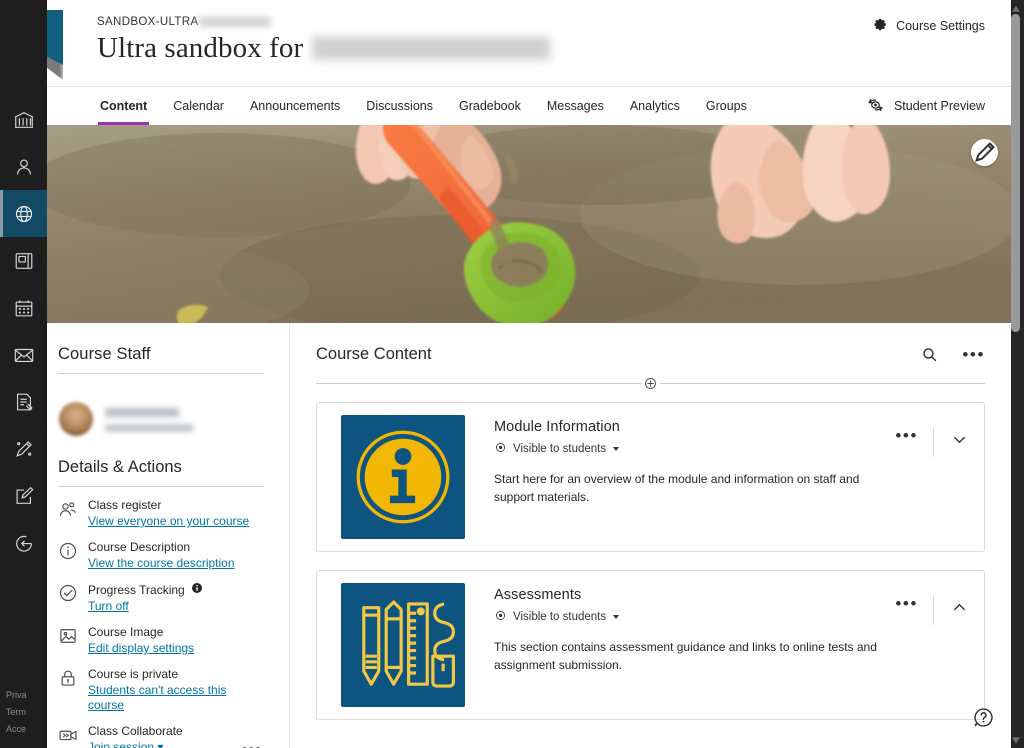  Describe the element at coordinates (959, 610) in the screenshot. I see `card-collapse-button` at that location.